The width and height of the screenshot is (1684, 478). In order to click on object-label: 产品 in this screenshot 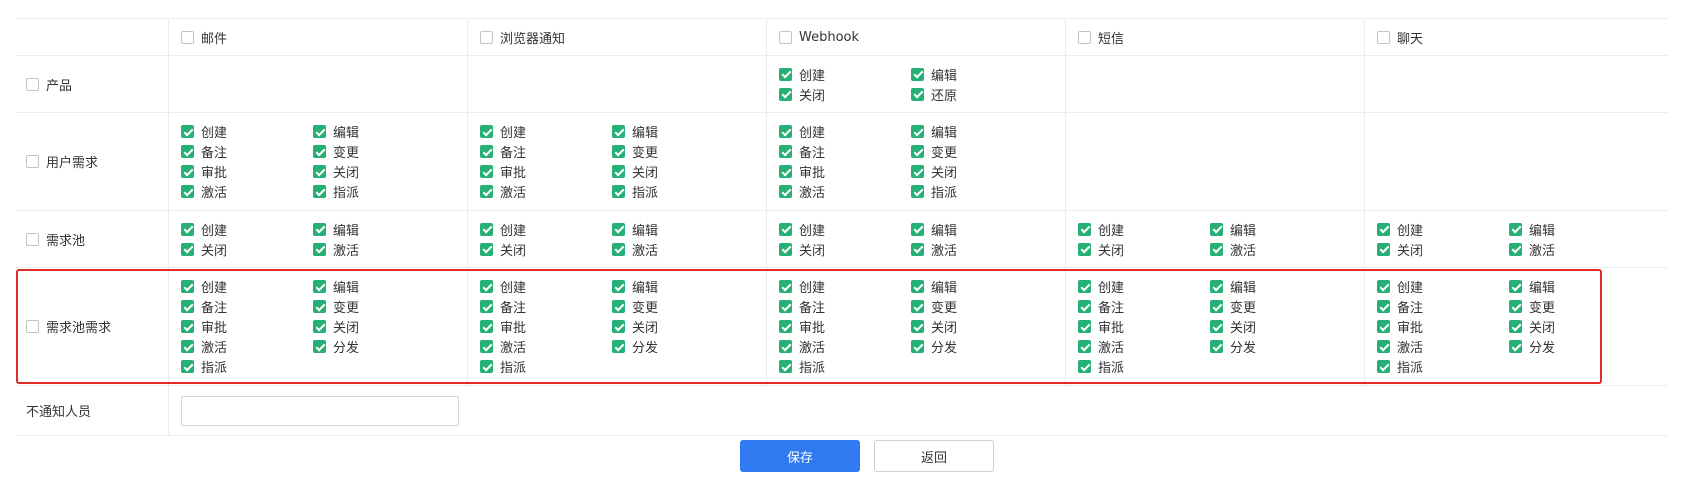, I will do `click(92, 84)`.